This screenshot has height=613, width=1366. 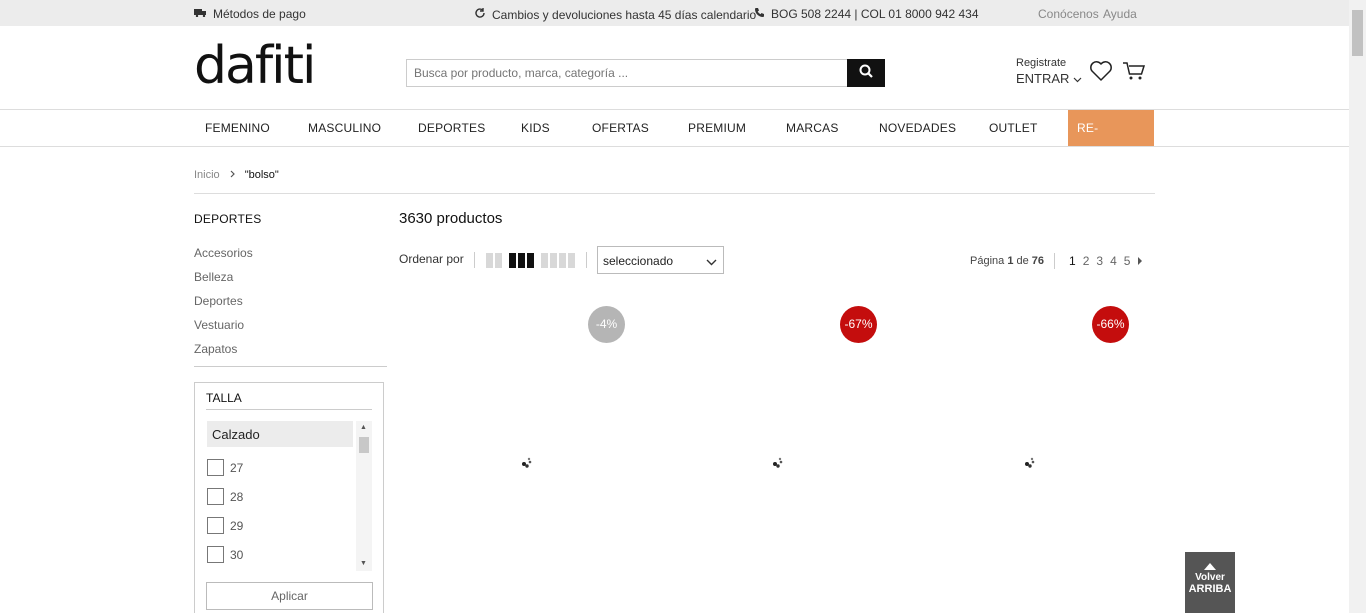 What do you see at coordinates (219, 325) in the screenshot?
I see `category-vestuario: Vestuario` at bounding box center [219, 325].